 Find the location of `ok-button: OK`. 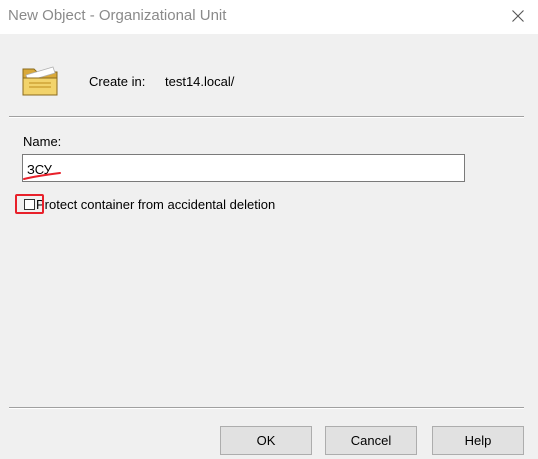

ok-button: OK is located at coordinates (266, 440).